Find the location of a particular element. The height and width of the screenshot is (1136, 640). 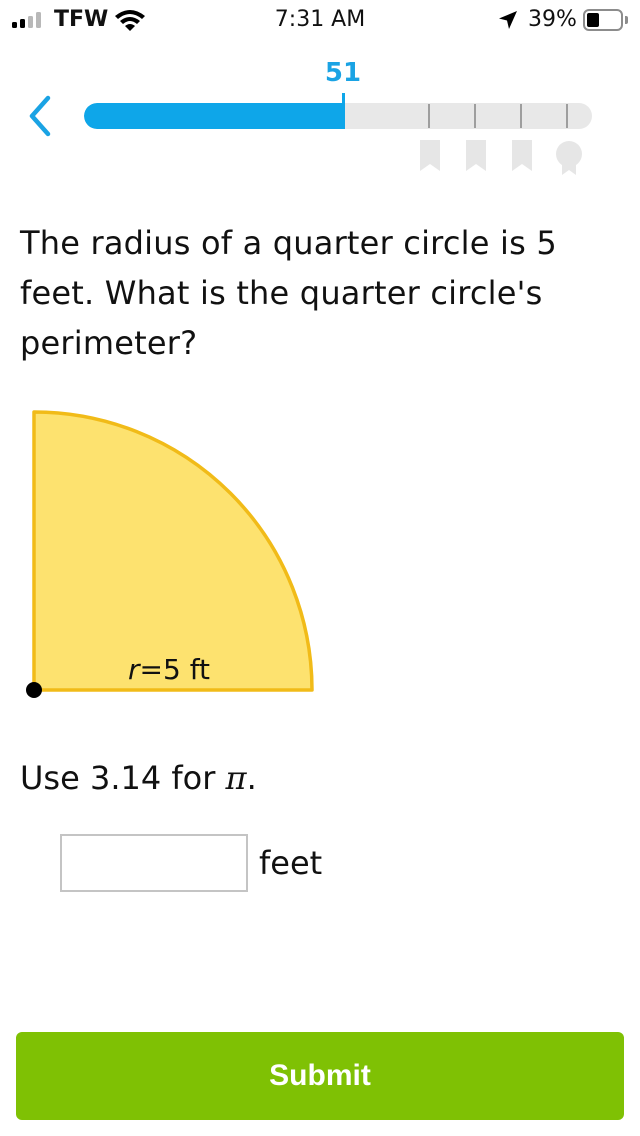

answer-input is located at coordinates (154, 863).